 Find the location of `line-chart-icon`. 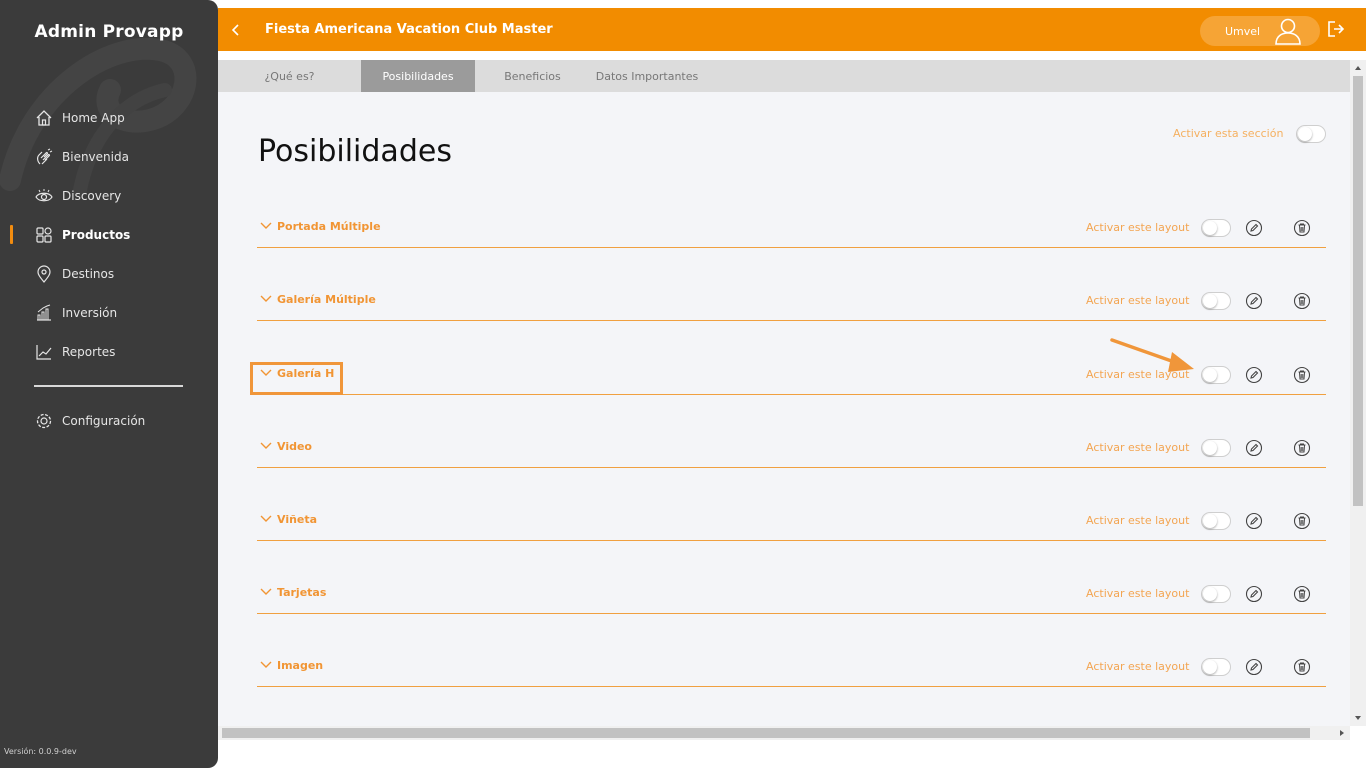

line-chart-icon is located at coordinates (44, 352).